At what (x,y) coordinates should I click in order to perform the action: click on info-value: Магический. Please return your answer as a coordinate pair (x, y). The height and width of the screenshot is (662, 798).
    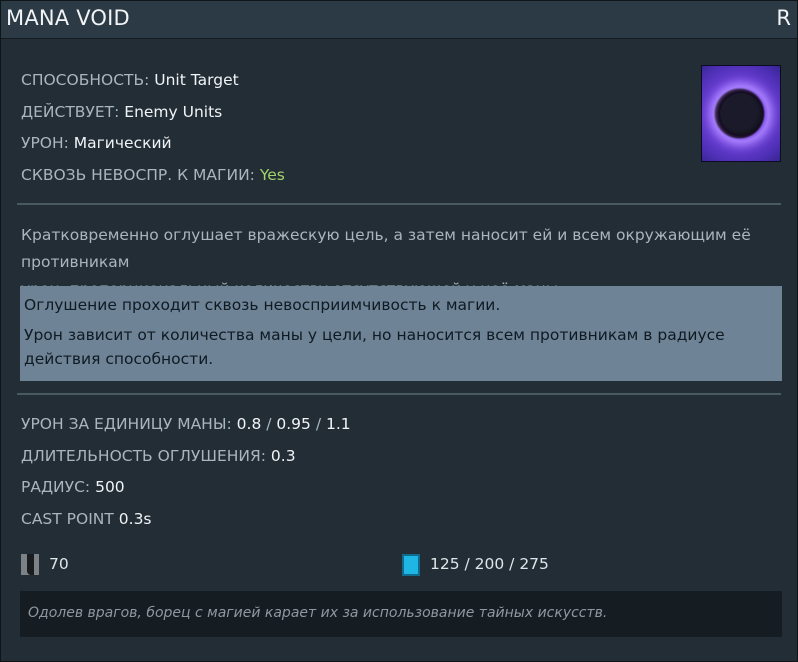
    Looking at the image, I should click on (122, 143).